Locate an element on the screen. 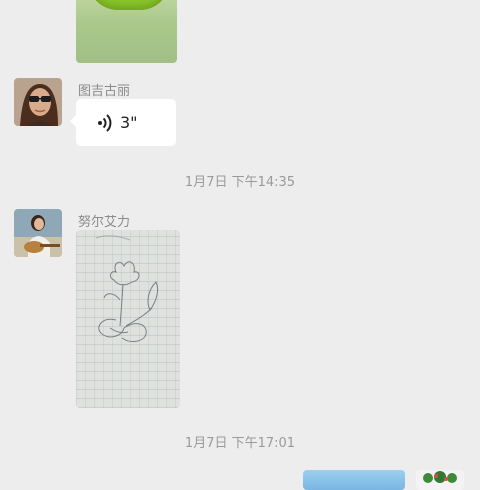 The height and width of the screenshot is (490, 480). voice-duration: 3" is located at coordinates (129, 122).